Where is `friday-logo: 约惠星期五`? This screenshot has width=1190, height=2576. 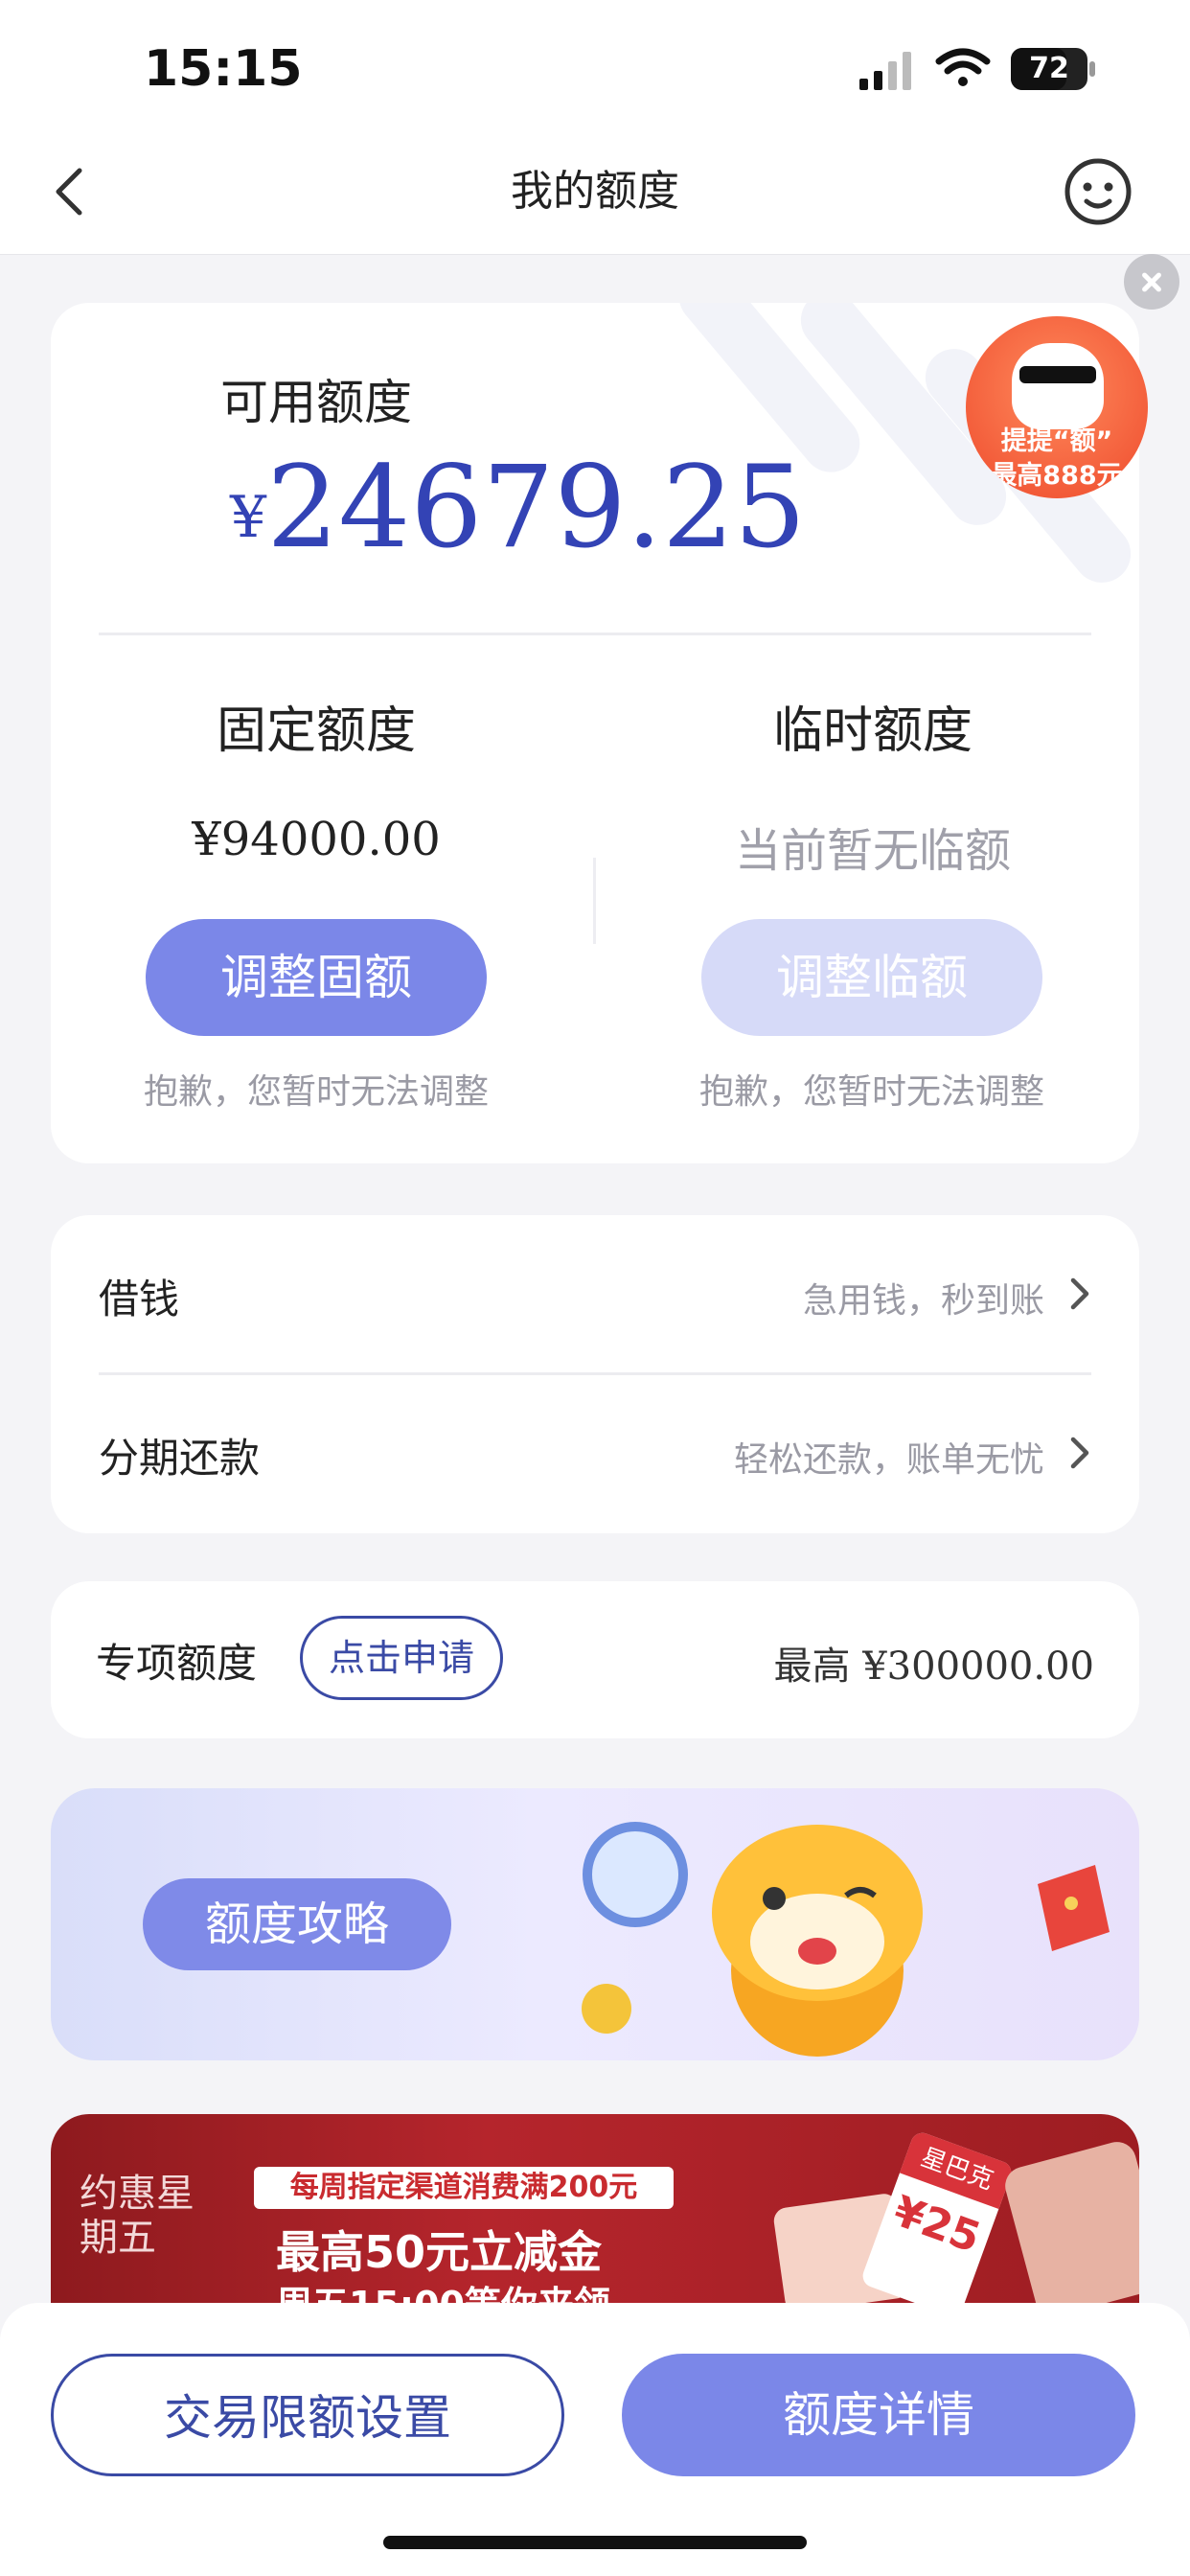
friday-logo: 约惠星期五 is located at coordinates (137, 2216).